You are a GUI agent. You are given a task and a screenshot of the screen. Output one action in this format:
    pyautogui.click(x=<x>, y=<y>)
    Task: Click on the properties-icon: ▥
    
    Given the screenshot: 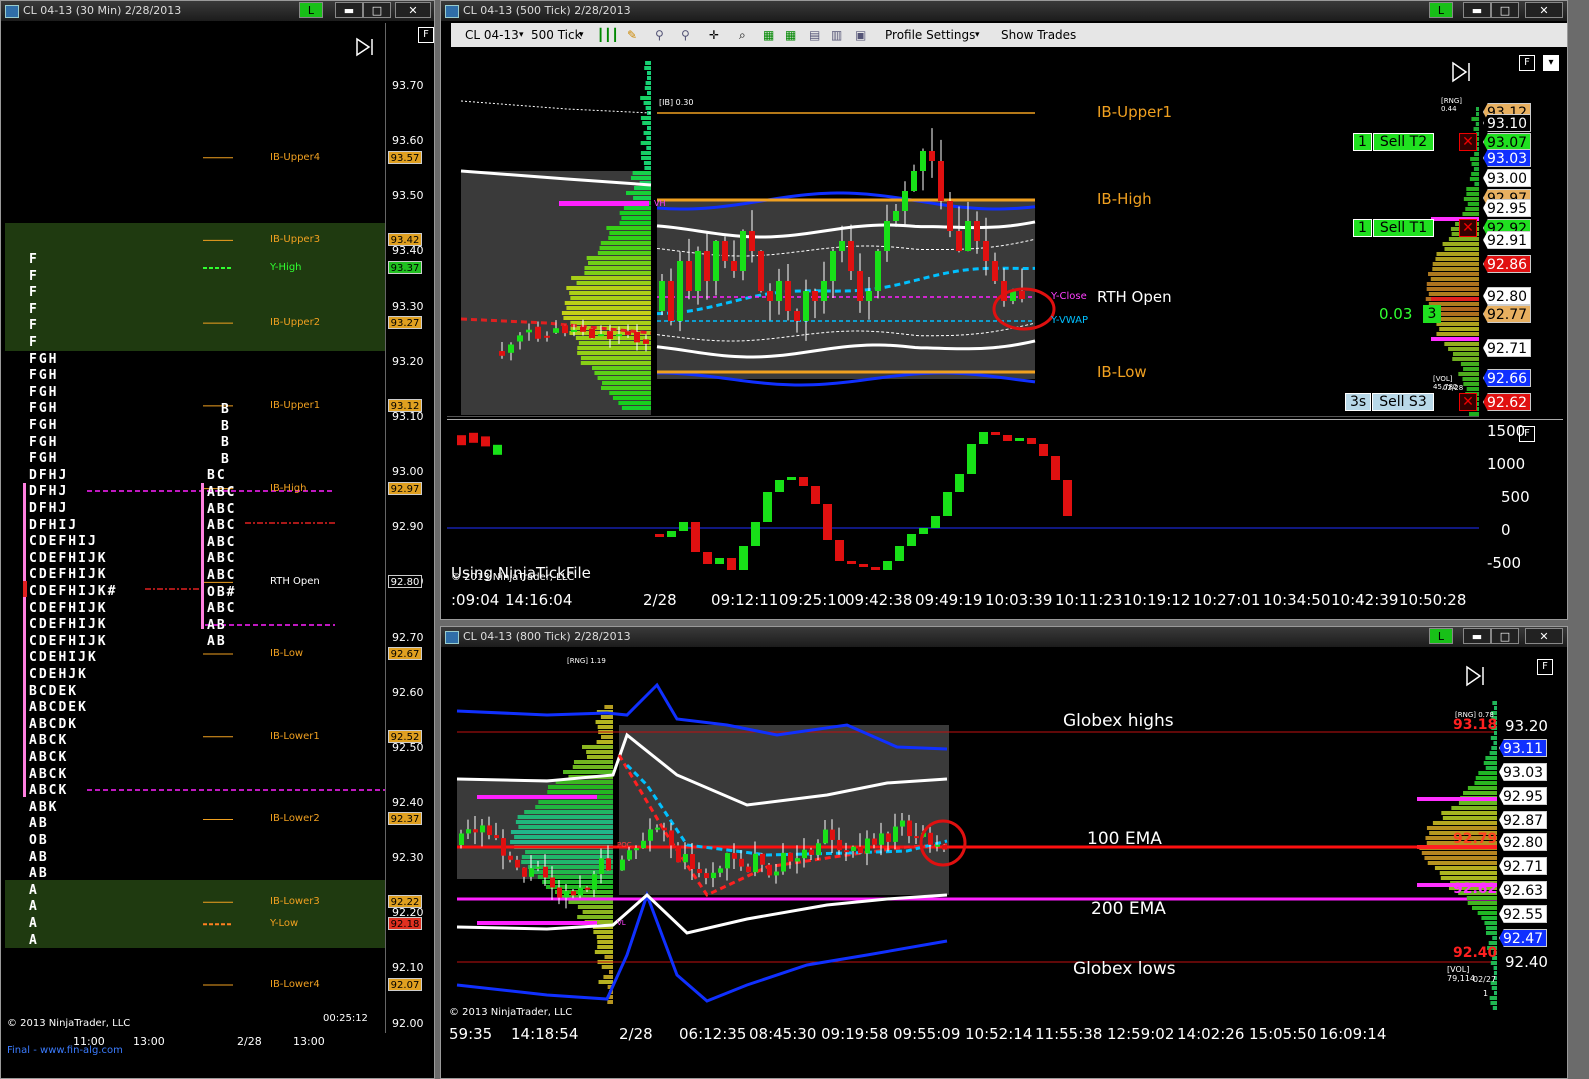 What is the action you would take?
    pyautogui.click(x=836, y=35)
    